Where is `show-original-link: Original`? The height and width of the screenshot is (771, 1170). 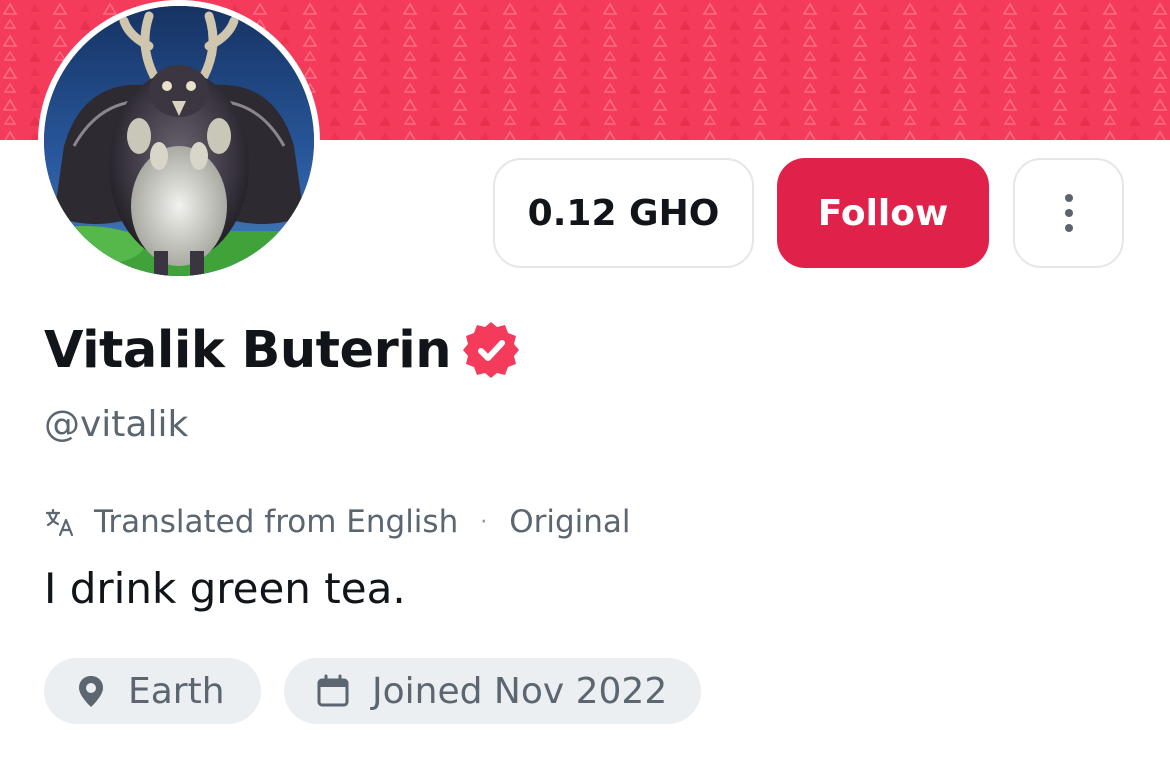 show-original-link: Original is located at coordinates (569, 522).